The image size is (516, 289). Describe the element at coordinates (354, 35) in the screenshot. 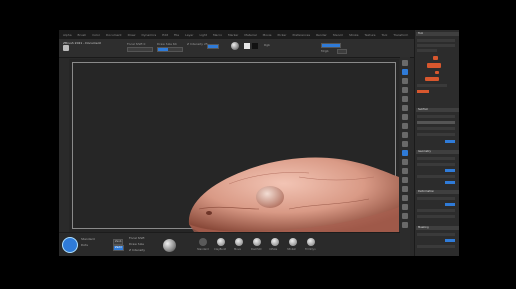

I see `menu-item: Stroke` at that location.